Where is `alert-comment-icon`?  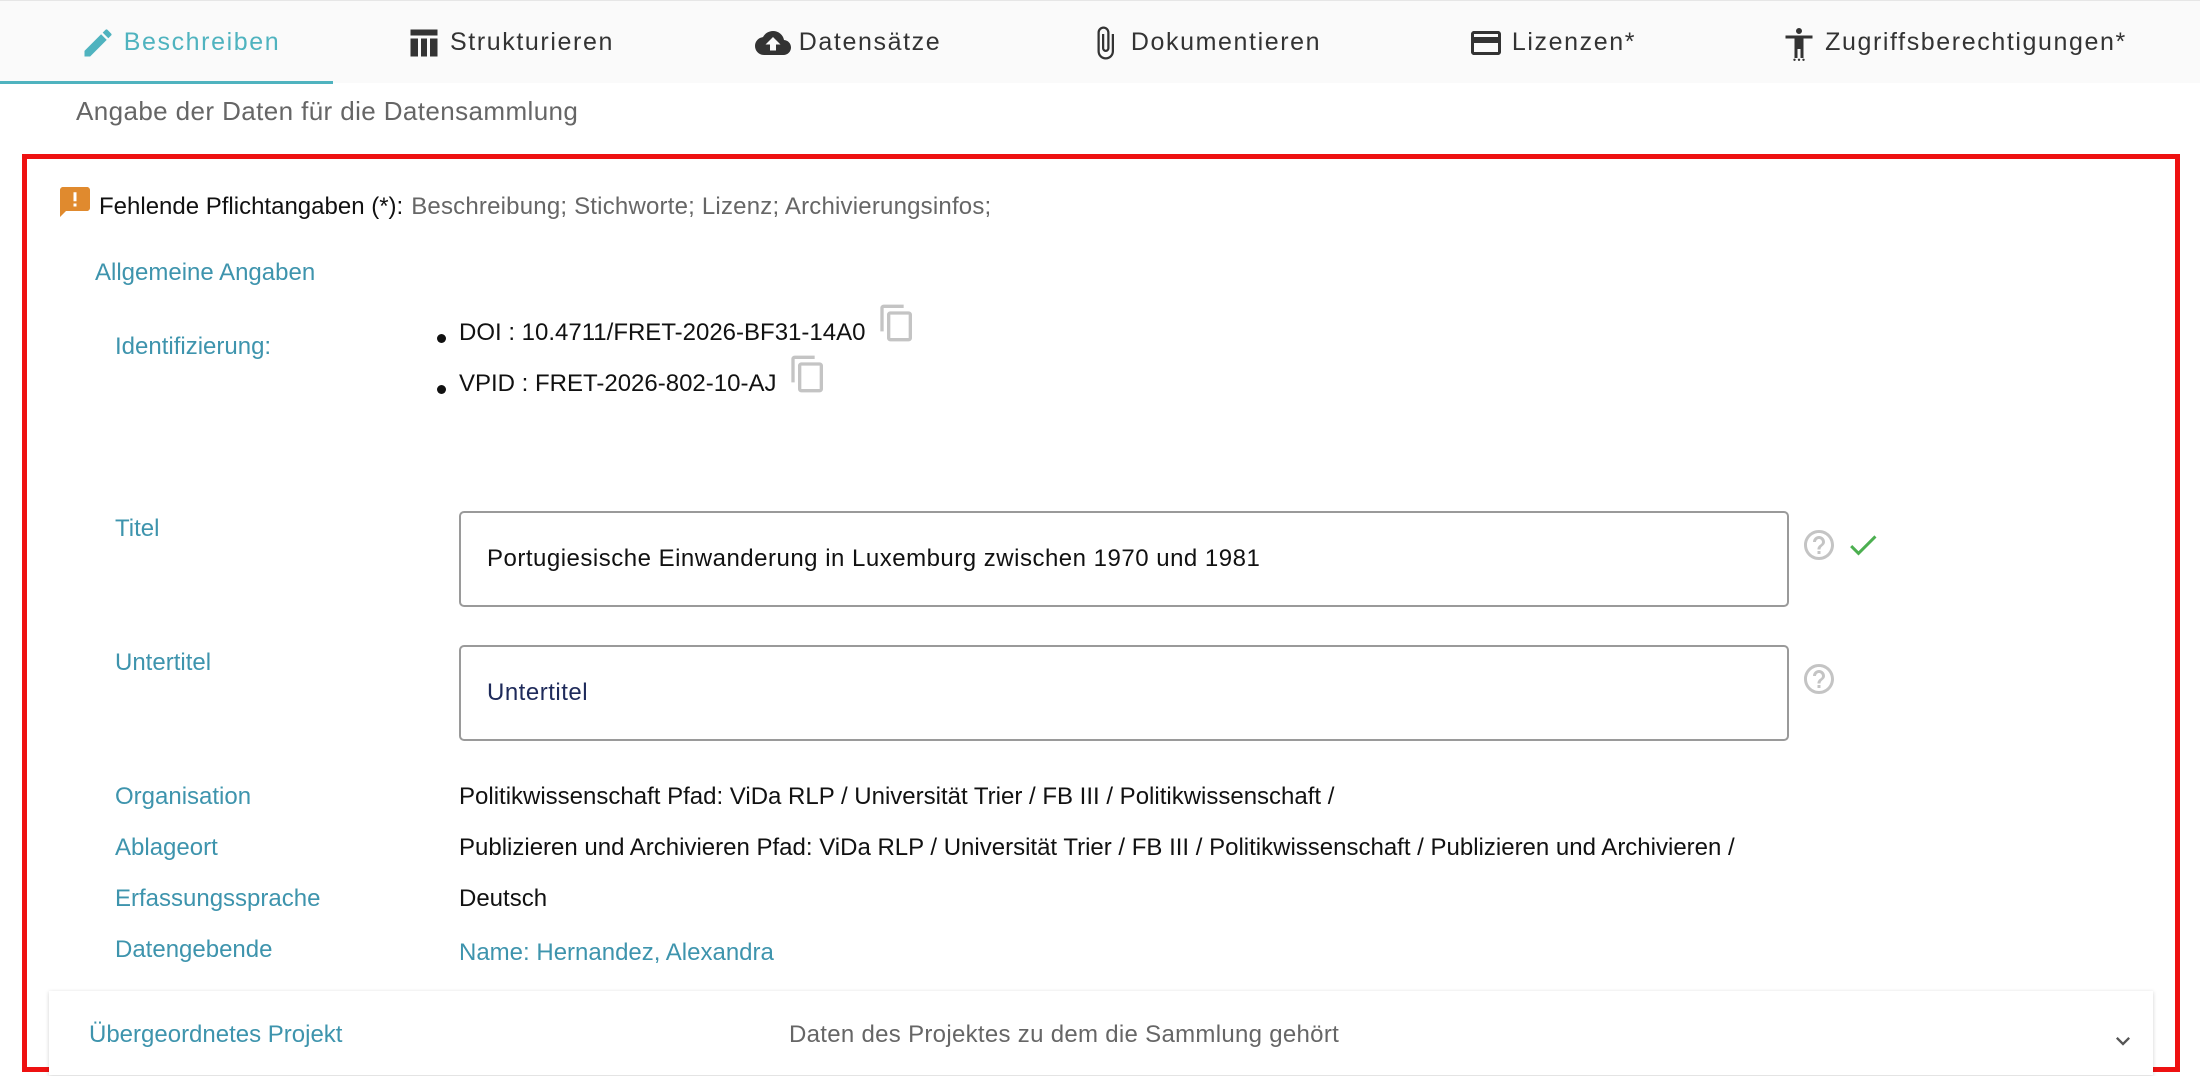 alert-comment-icon is located at coordinates (75, 202).